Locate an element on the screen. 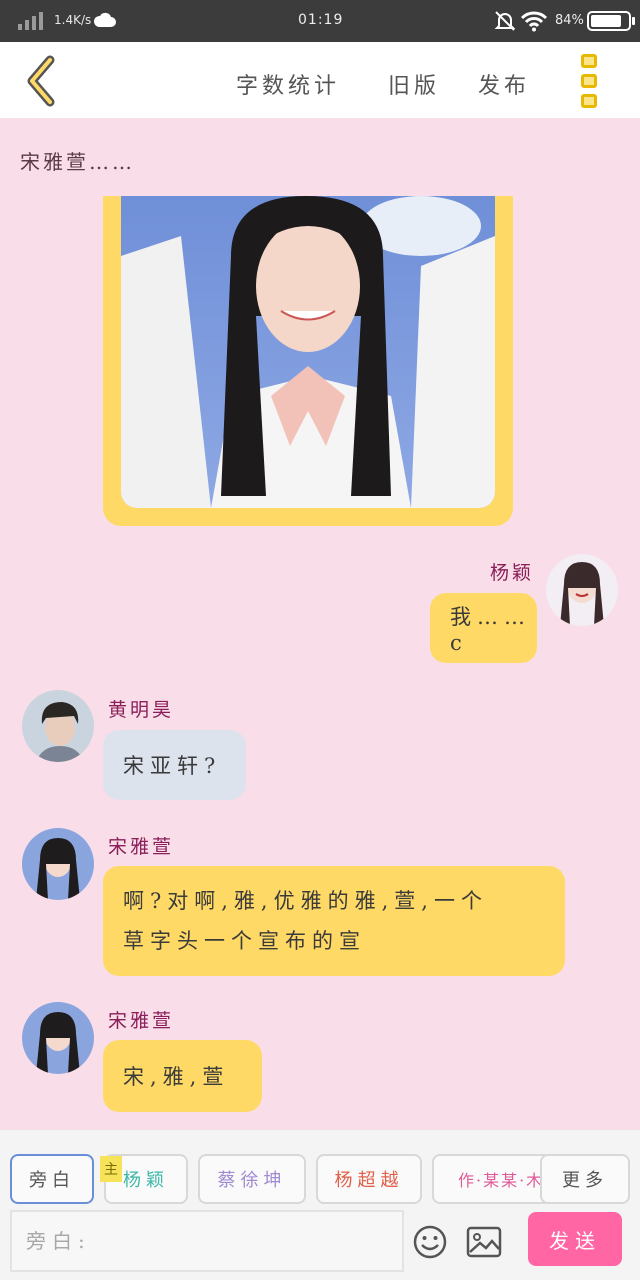 The height and width of the screenshot is (1280, 640). composer-panel: 旁白 杨颖 主 蔡徐坤 杨超越 作·某某·木 更多 发送 is located at coordinates (320, 1205).